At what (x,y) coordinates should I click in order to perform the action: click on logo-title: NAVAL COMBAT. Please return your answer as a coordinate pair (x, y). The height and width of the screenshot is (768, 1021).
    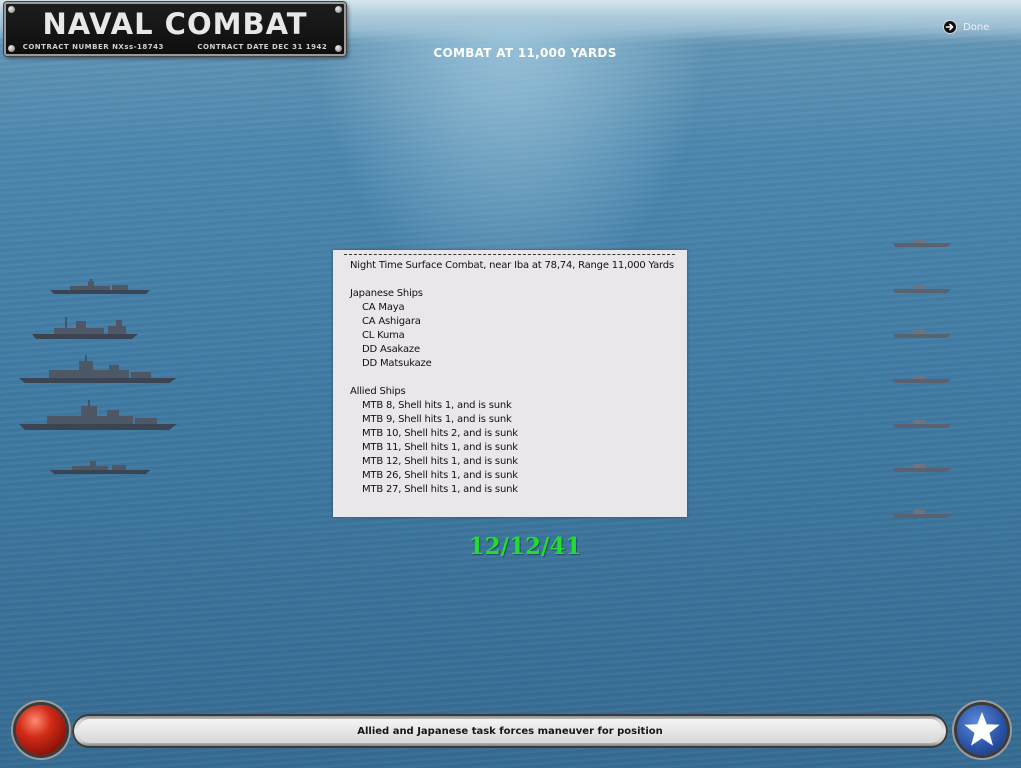
    Looking at the image, I should click on (175, 24).